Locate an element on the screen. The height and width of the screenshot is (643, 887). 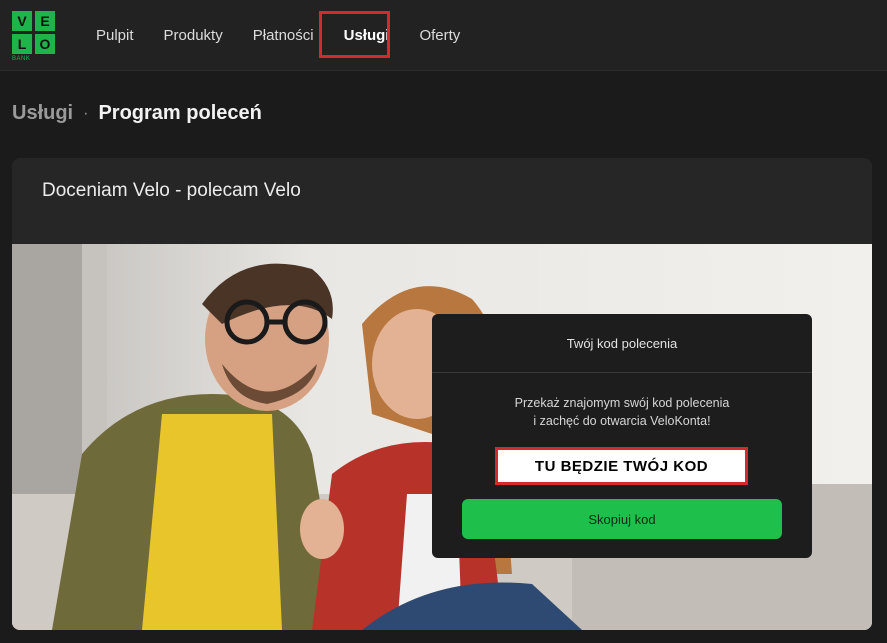
main-nav: Pulpit Produkty Płatności Usługi Oferty is located at coordinates (293, 35).